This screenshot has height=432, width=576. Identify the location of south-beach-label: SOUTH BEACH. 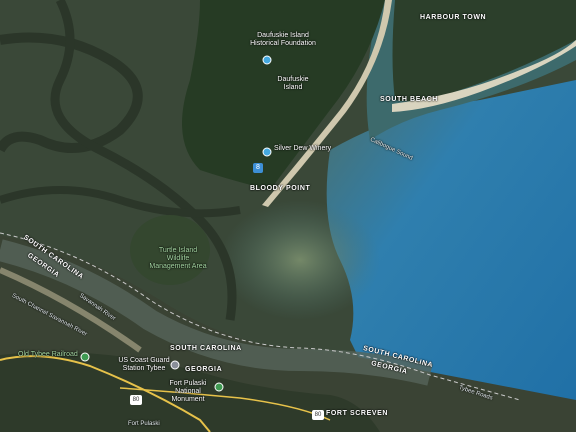
(409, 99).